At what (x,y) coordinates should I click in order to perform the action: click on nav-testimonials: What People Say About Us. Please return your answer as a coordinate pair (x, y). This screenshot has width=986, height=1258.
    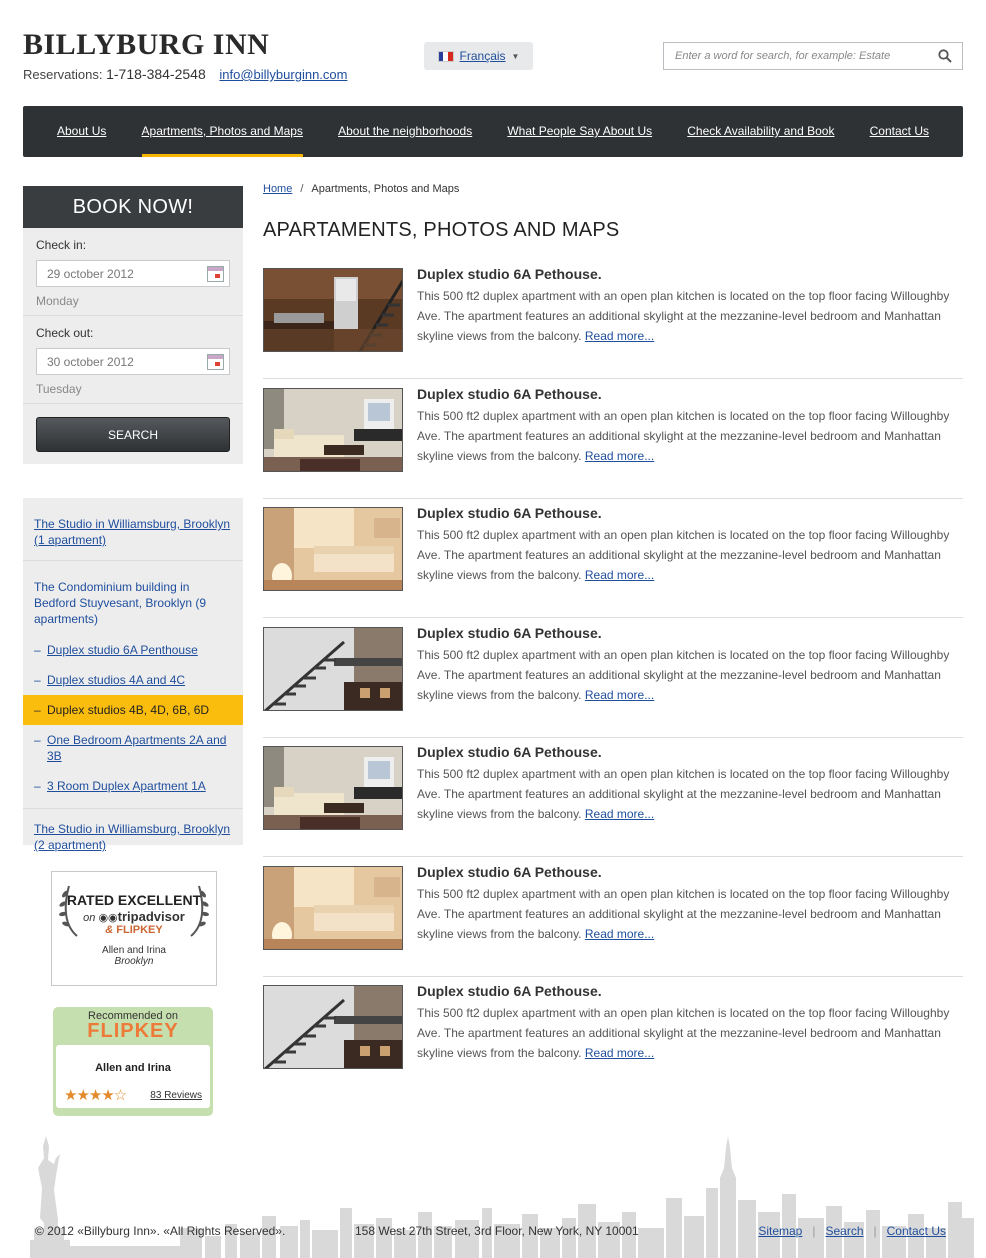
    Looking at the image, I should click on (579, 131).